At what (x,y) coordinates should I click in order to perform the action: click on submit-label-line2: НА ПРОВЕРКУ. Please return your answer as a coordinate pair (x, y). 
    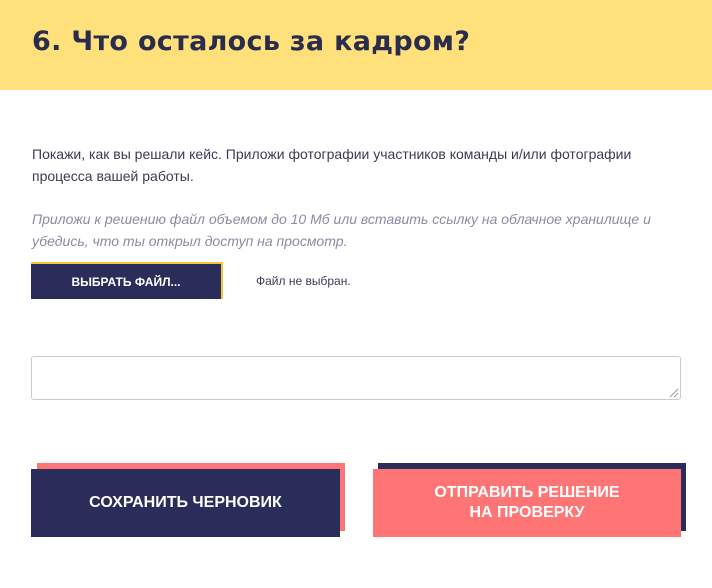
    Looking at the image, I should click on (527, 512).